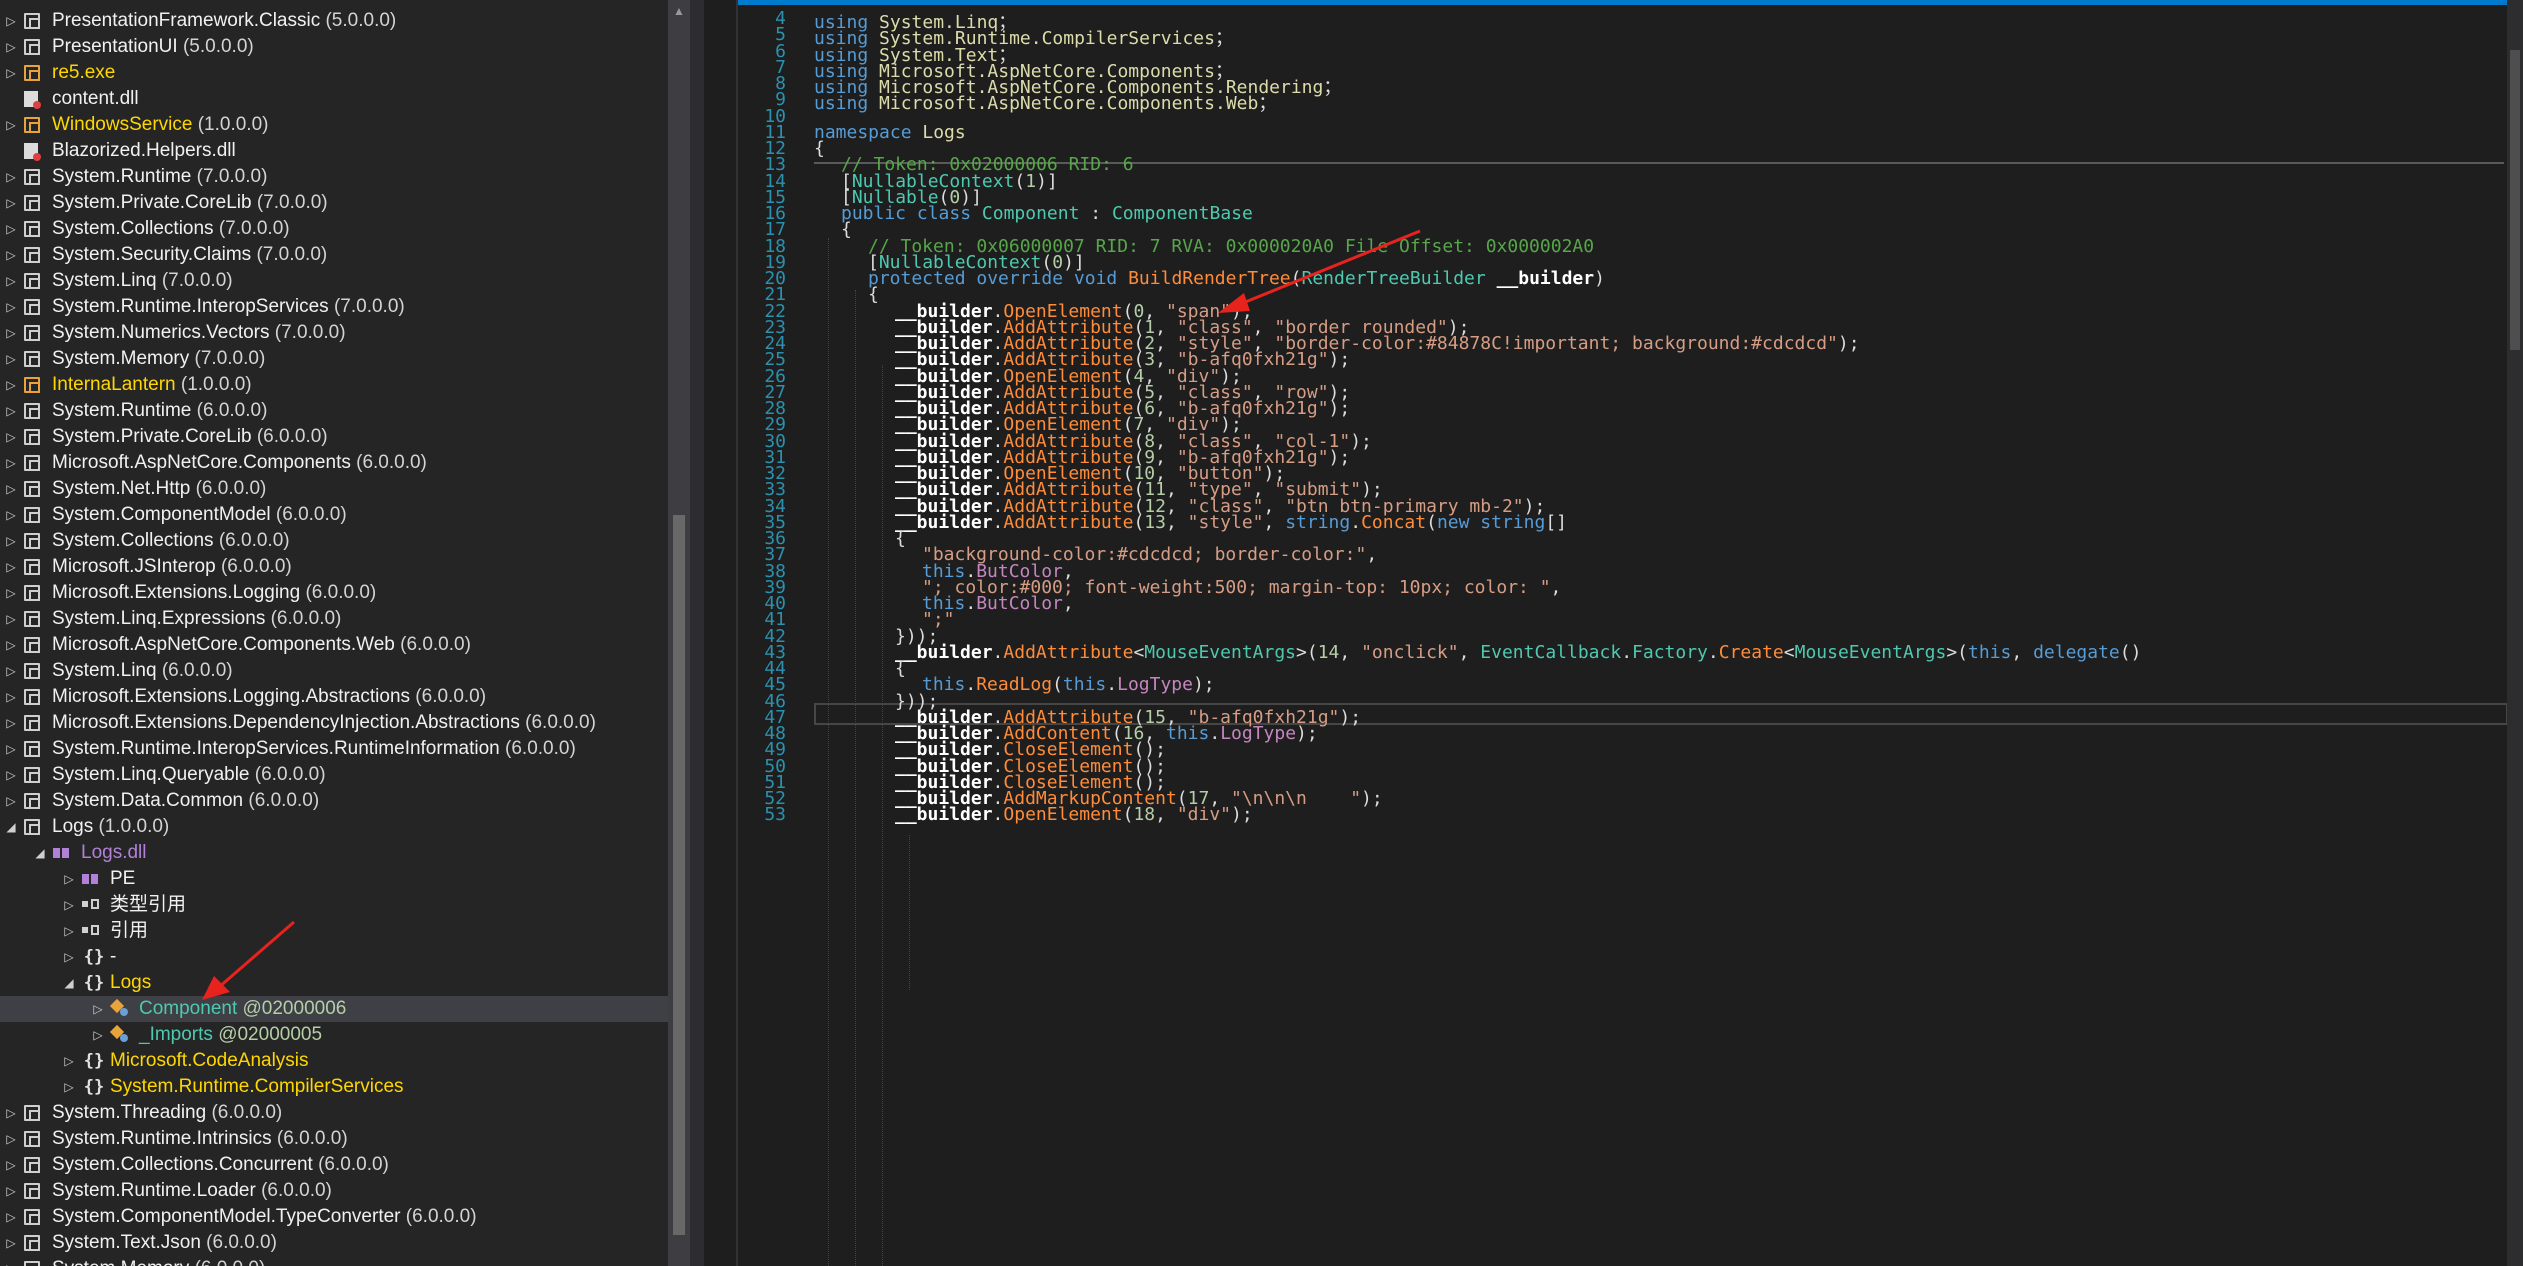 Image resolution: width=2523 pixels, height=1266 pixels. Describe the element at coordinates (334, 255) in the screenshot. I see `tree-item: ▷ System.Security.Claims (7.0.0.0)` at that location.